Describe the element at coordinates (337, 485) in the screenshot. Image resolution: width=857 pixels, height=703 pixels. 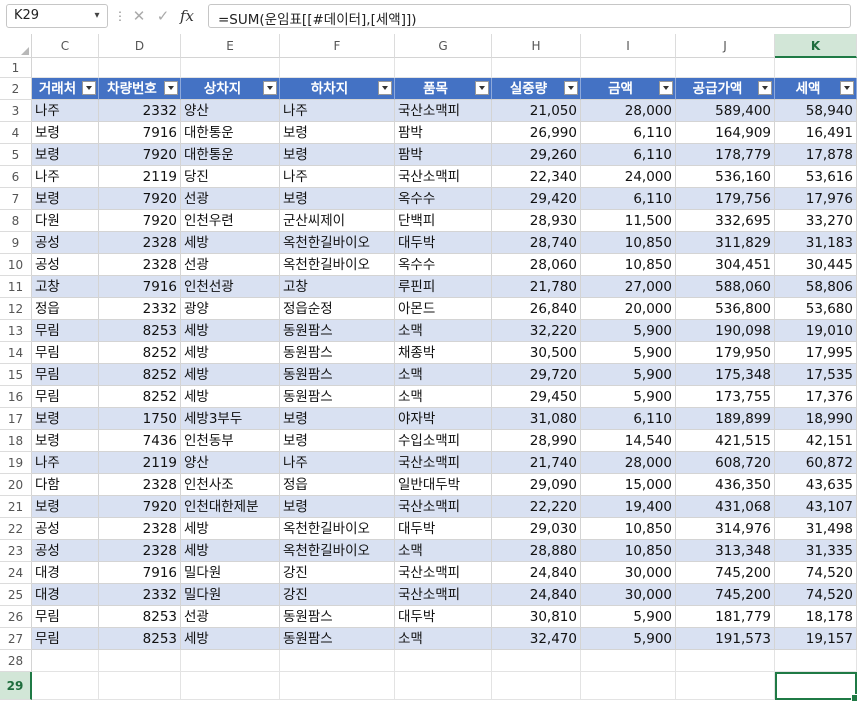
I see `table-cell: 정읍` at that location.